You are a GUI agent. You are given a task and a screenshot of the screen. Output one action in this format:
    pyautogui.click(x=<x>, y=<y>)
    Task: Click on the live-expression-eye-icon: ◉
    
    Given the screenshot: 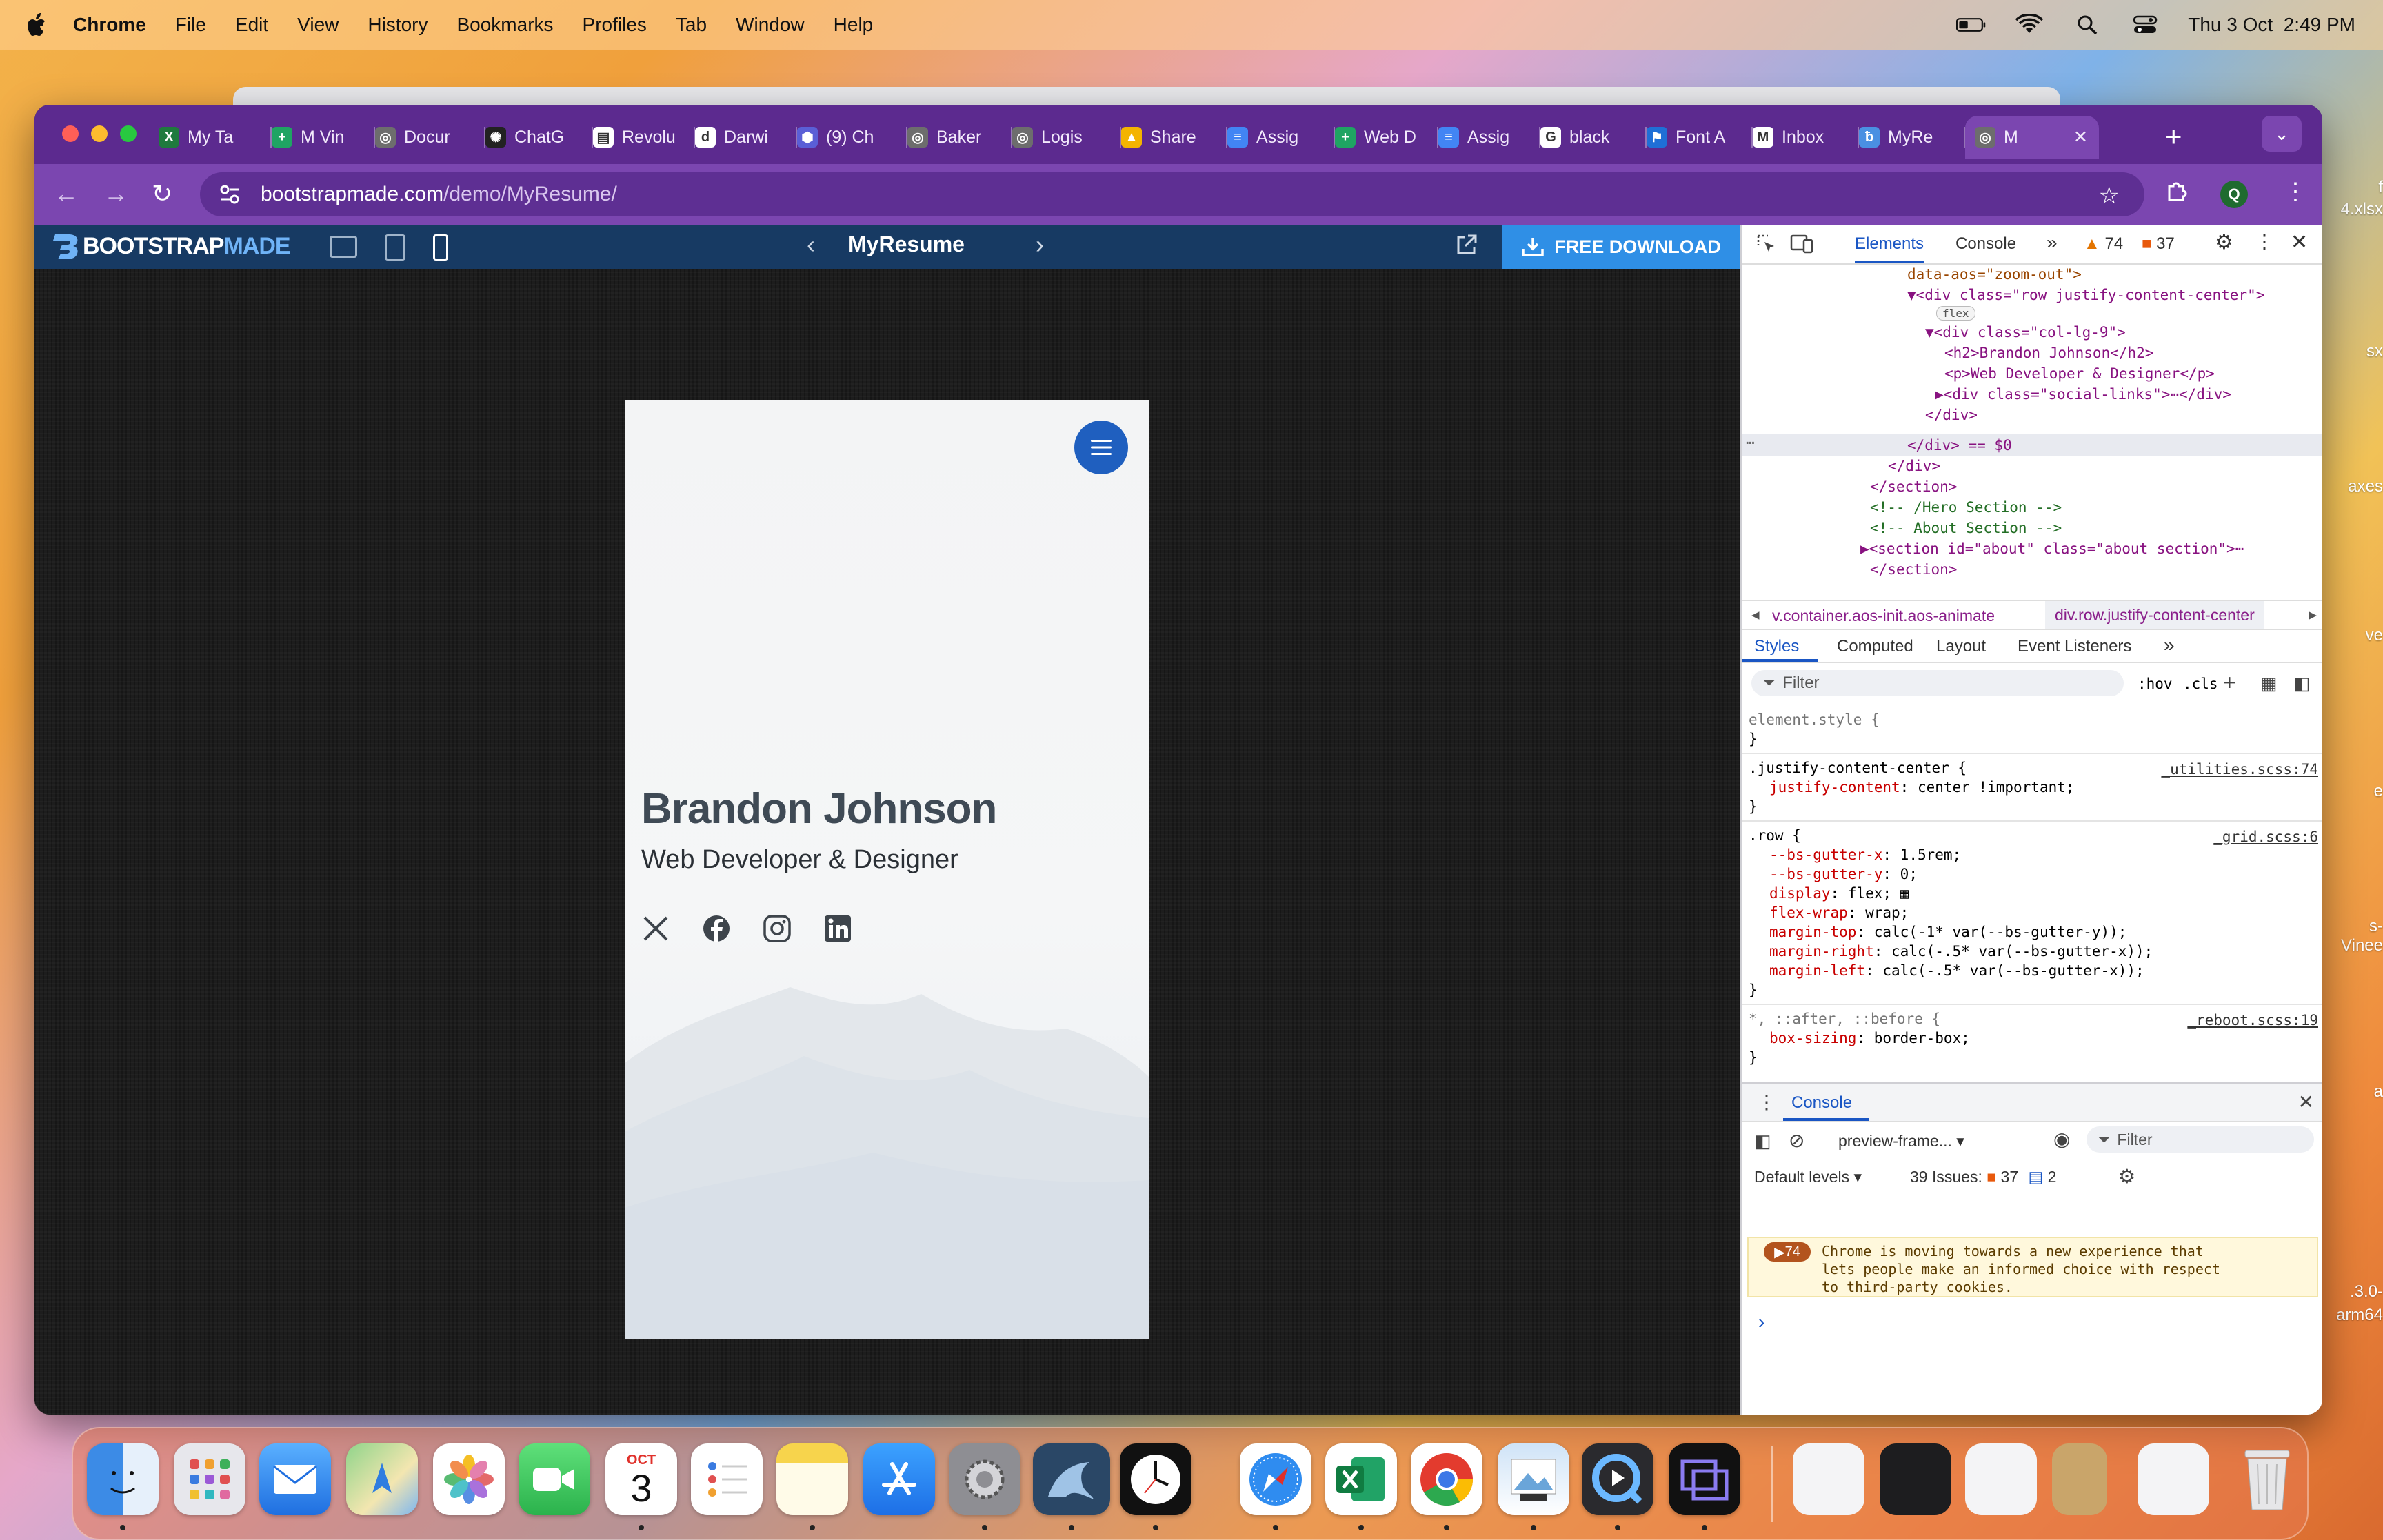 What is the action you would take?
    pyautogui.click(x=2061, y=1140)
    